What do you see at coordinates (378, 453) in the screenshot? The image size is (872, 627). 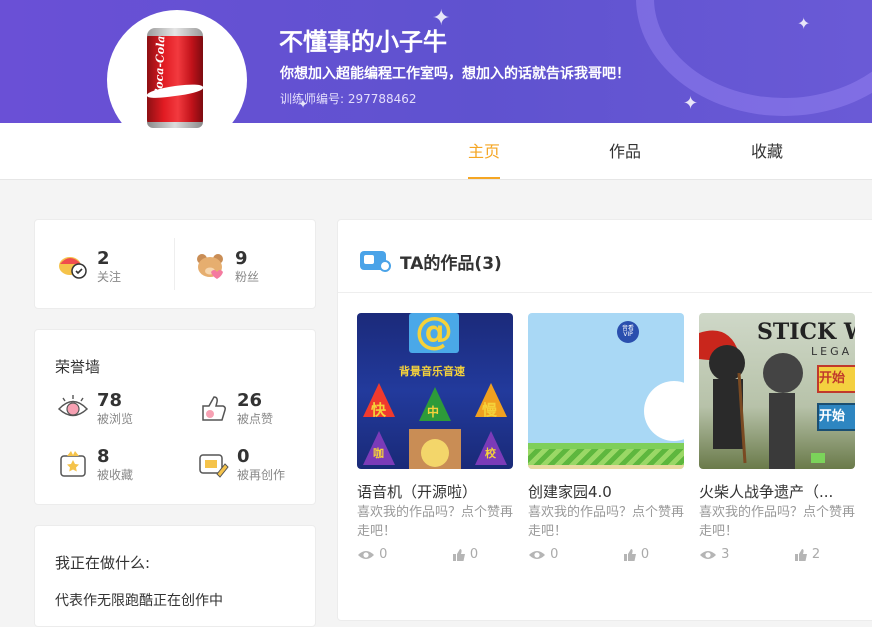 I see `thumb-text: 咖` at bounding box center [378, 453].